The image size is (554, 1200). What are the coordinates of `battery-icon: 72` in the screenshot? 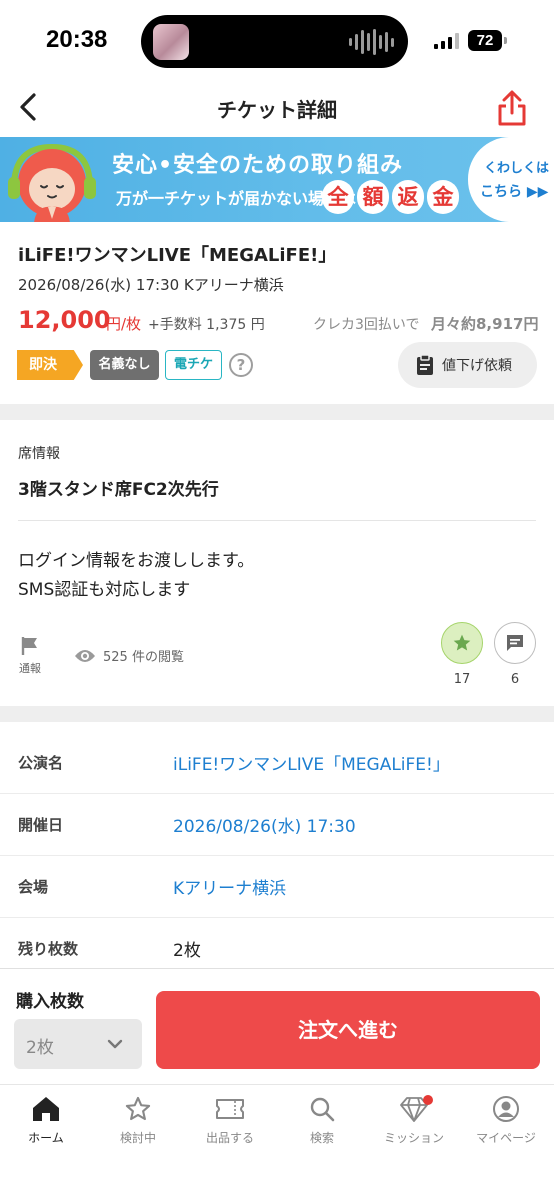 It's located at (485, 40).